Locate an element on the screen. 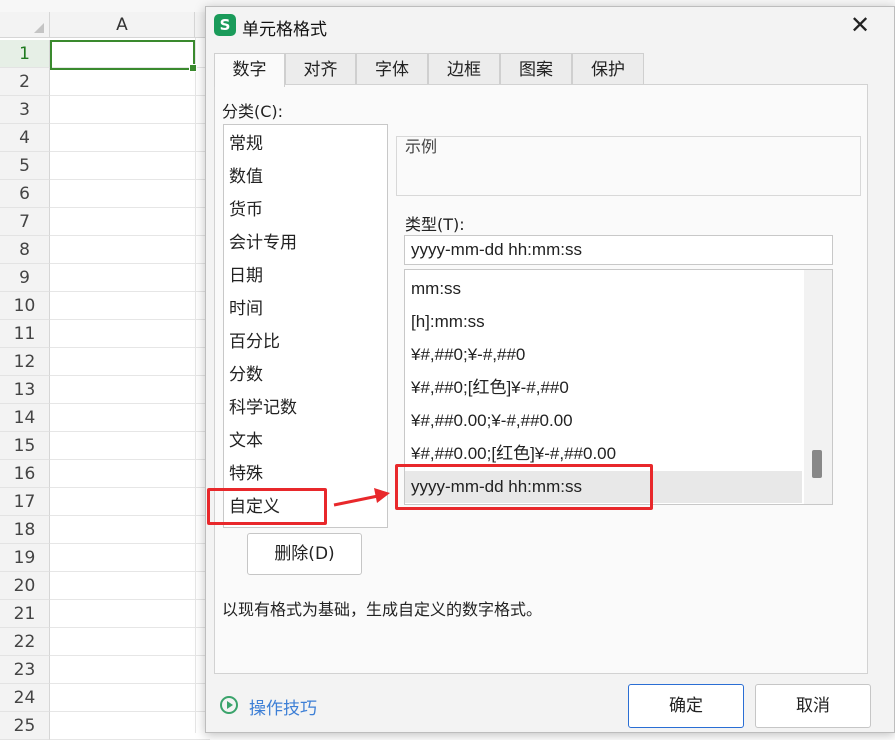 This screenshot has height=740, width=895. example-label: 示例 is located at coordinates (421, 146).